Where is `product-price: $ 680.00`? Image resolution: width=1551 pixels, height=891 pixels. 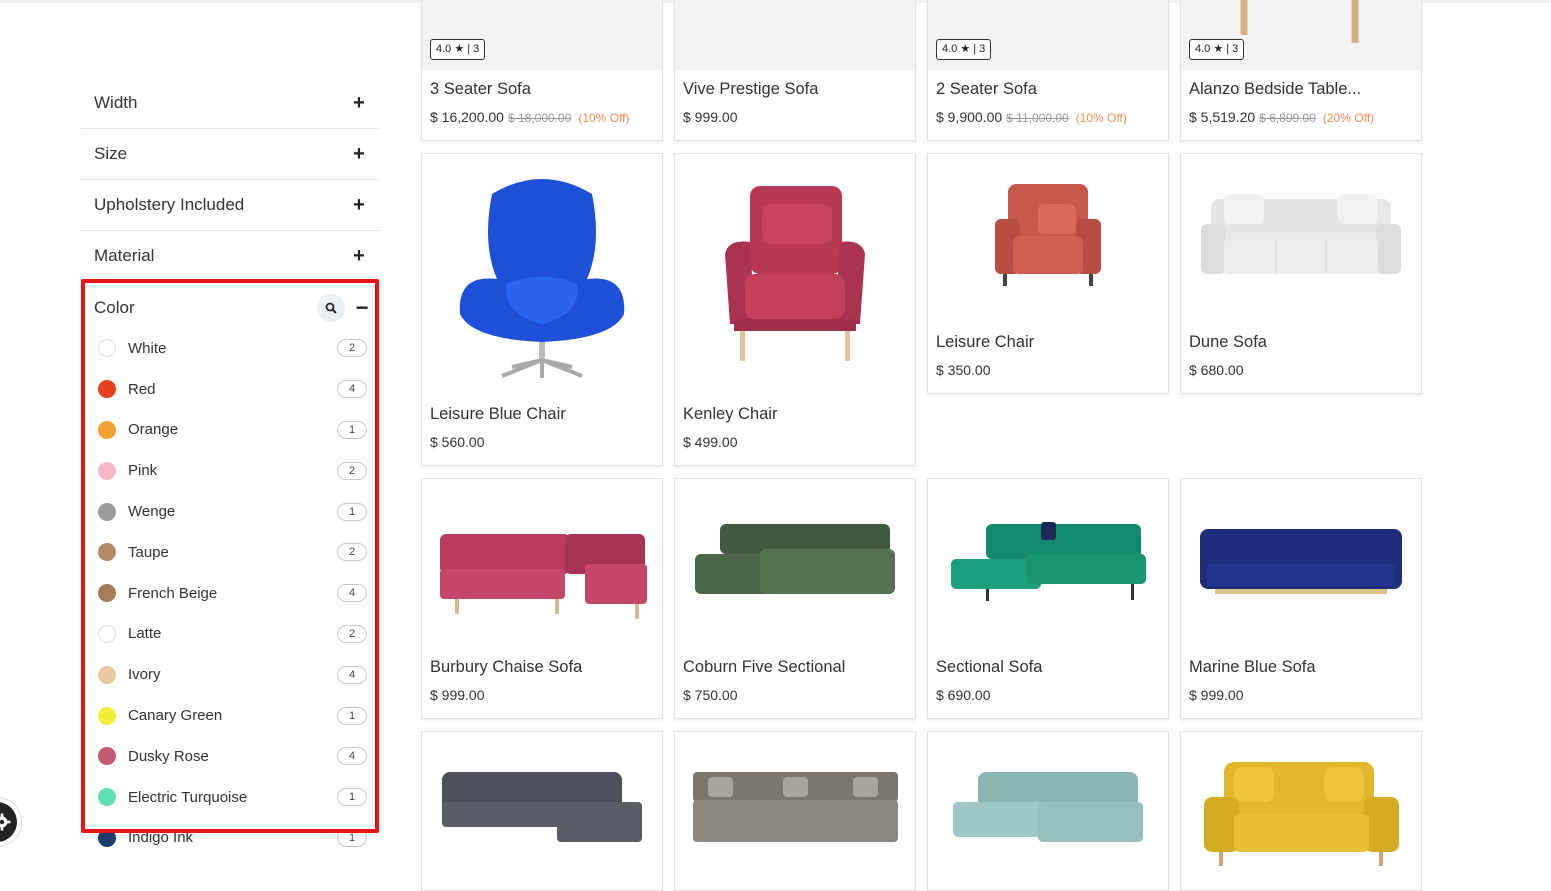
product-price: $ 680.00 is located at coordinates (1216, 370).